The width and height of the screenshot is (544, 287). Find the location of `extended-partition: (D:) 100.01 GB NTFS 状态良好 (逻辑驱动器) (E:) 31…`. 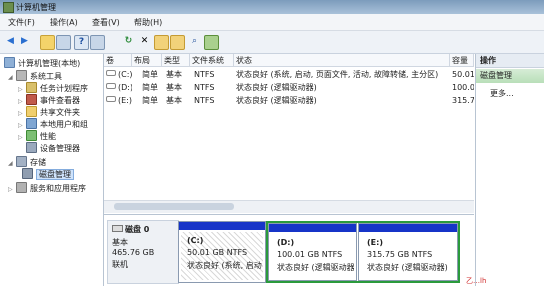

extended-partition: (D:) 100.01 GB NTFS 状态良好 (逻辑驱动器) (E:) 31… is located at coordinates (363, 252).